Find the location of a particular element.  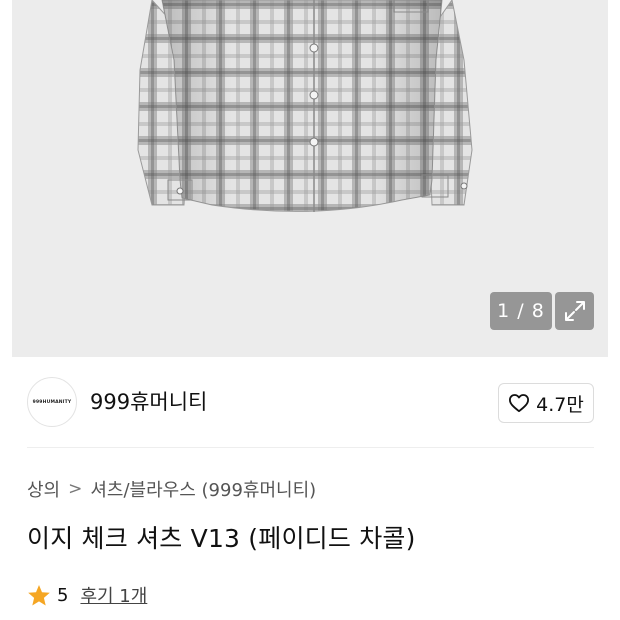

breadcrumb-category: 상의 is located at coordinates (43, 489).